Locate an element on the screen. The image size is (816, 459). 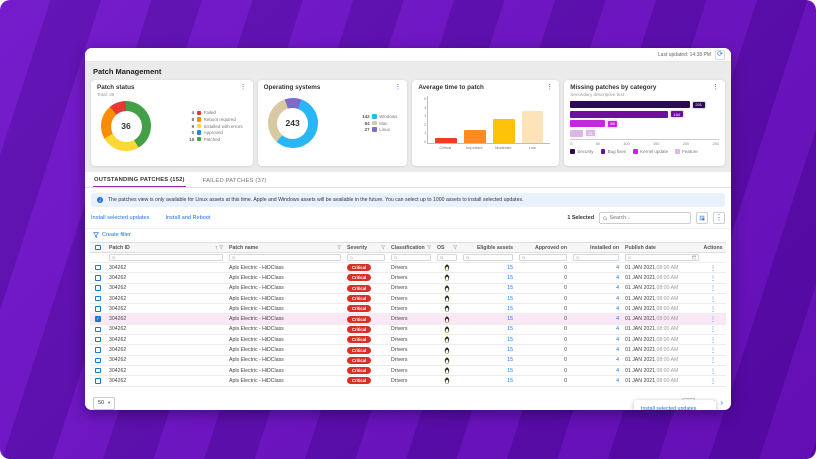
column-search-classification is located at coordinates (411, 257).